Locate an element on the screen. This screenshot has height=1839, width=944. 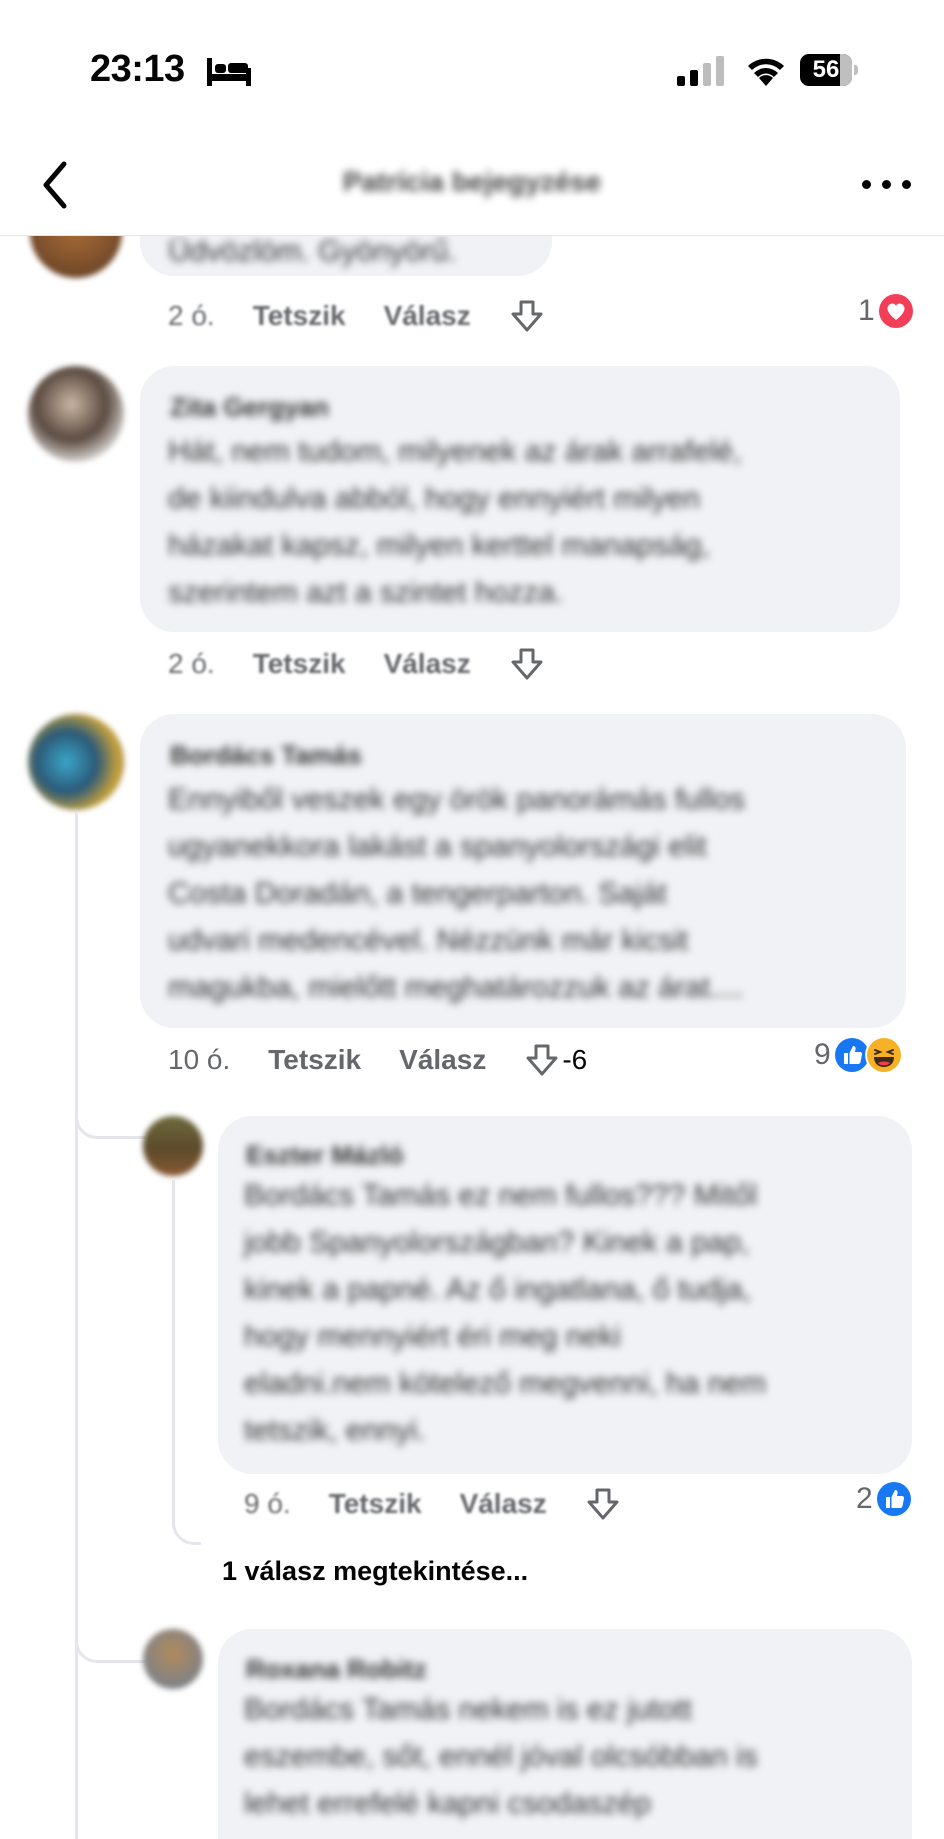
more-options-icon is located at coordinates (887, 183).